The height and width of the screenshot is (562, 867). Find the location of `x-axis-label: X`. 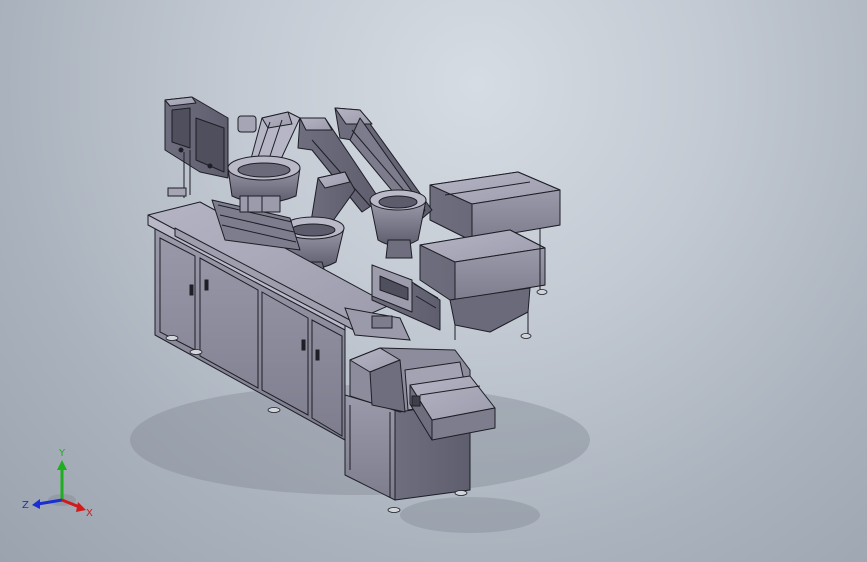

x-axis-label: X is located at coordinates (89, 513).